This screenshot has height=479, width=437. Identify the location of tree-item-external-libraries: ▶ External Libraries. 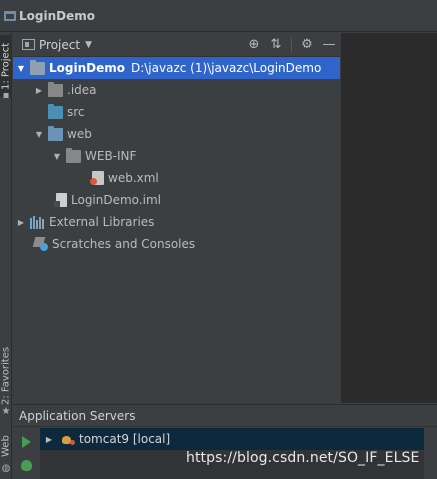
(176, 222).